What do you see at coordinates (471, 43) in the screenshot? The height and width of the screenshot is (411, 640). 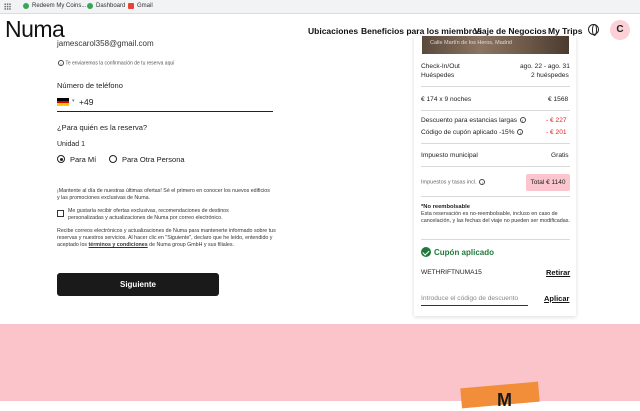 I see `hotel-image-caption: Calle Martín de los Heros, Madrid` at bounding box center [471, 43].